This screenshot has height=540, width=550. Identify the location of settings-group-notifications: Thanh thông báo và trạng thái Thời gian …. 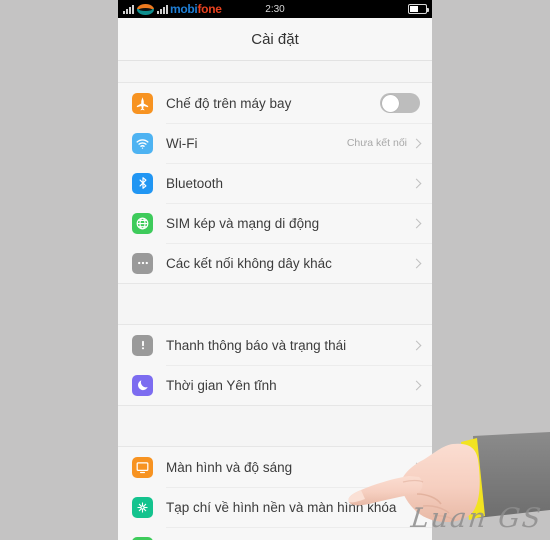
(275, 365).